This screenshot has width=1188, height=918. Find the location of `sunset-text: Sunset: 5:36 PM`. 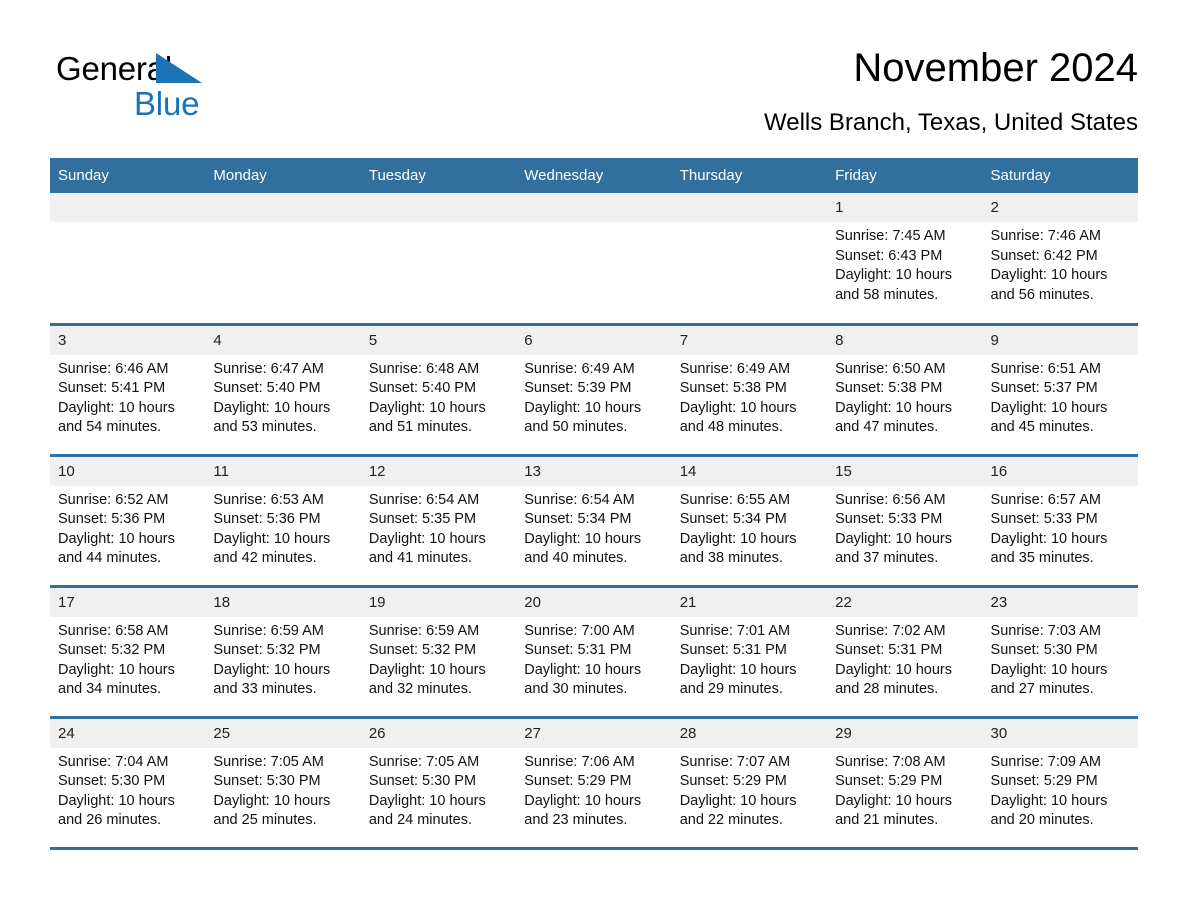

sunset-text: Sunset: 5:36 PM is located at coordinates (267, 519).